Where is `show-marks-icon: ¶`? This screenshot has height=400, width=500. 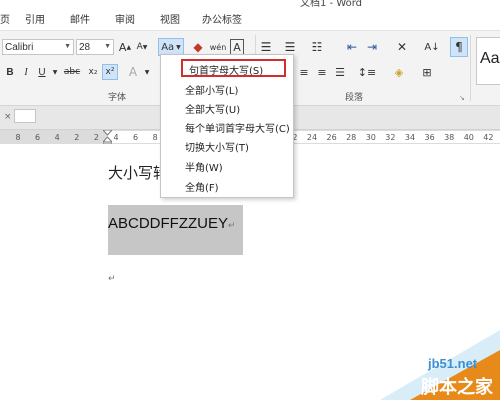
show-marks-icon: ¶ is located at coordinates (459, 47).